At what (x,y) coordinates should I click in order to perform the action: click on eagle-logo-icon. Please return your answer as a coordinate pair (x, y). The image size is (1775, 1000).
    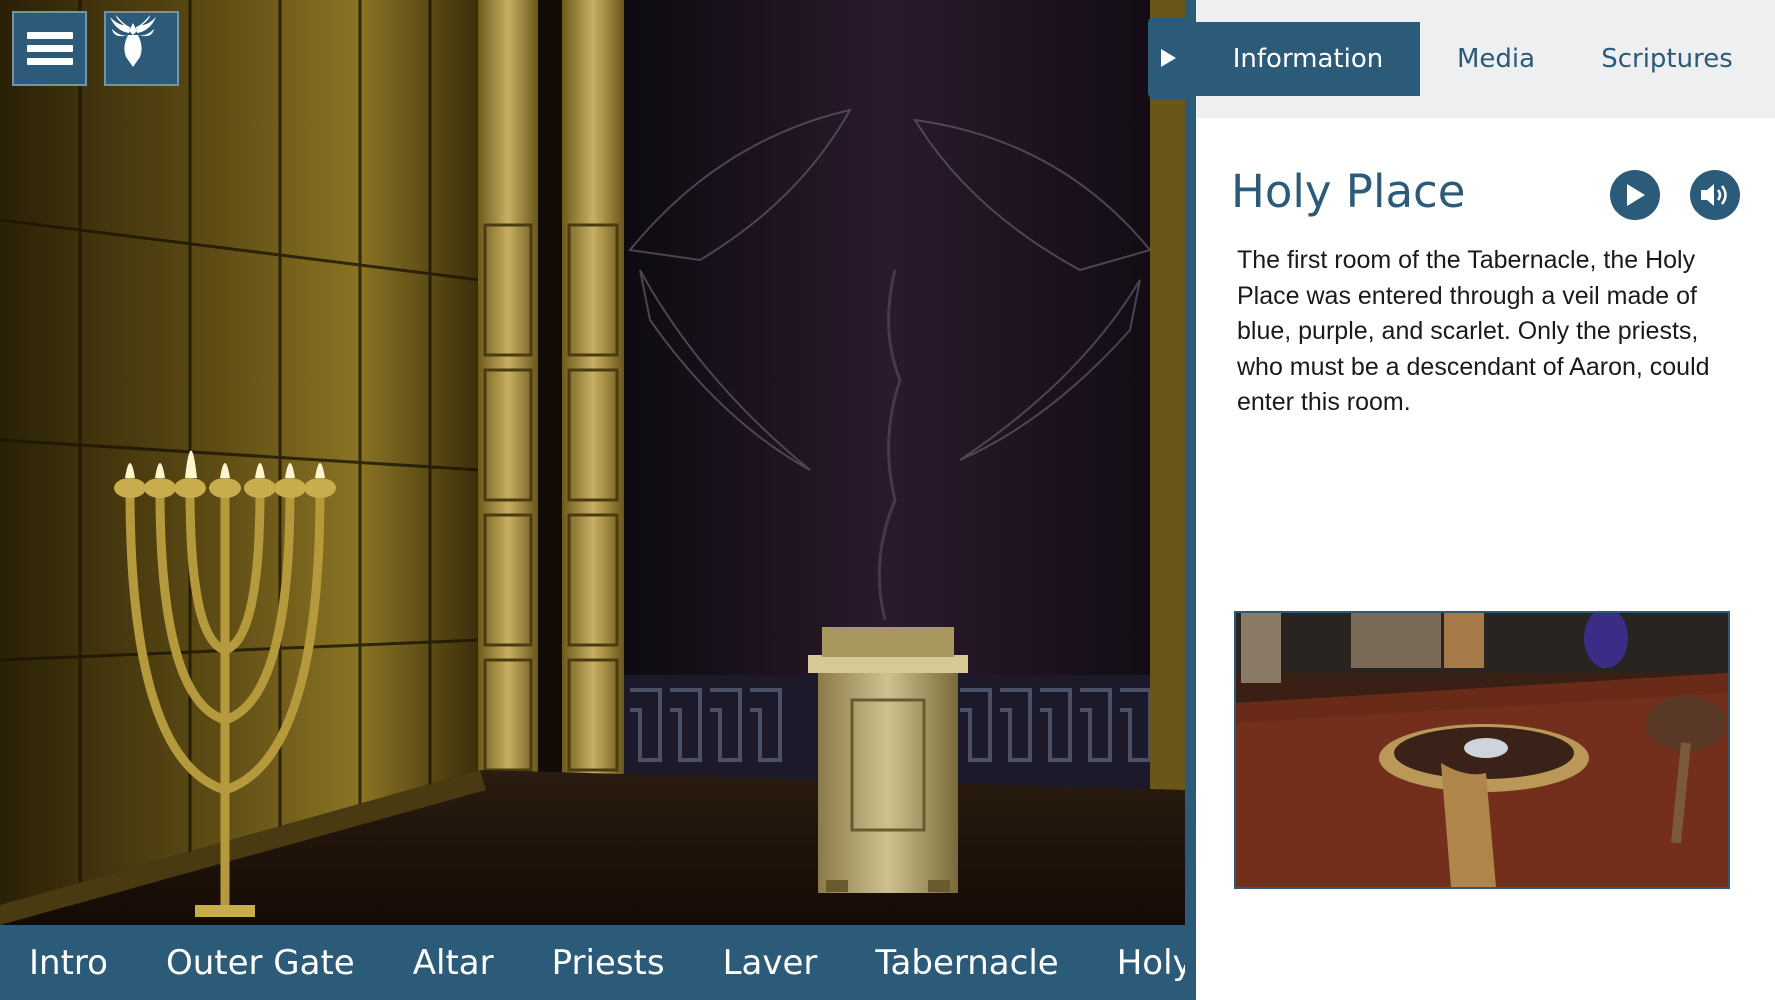
    Looking at the image, I should click on (133, 41).